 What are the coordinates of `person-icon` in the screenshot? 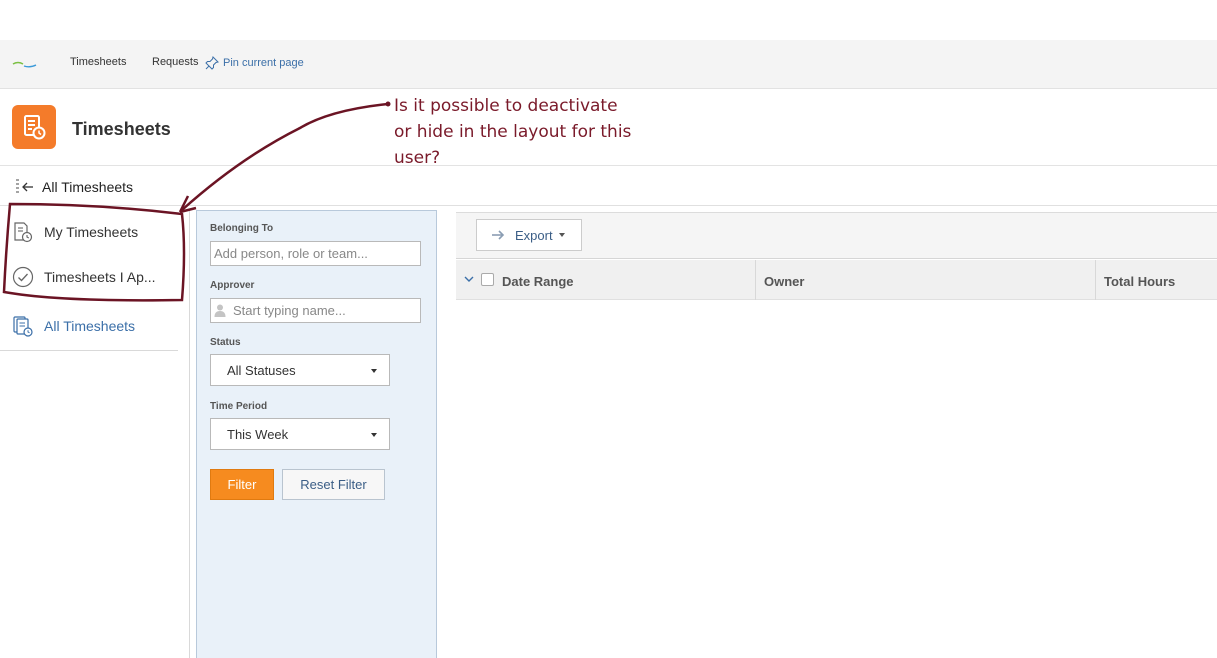 It's located at (220, 310).